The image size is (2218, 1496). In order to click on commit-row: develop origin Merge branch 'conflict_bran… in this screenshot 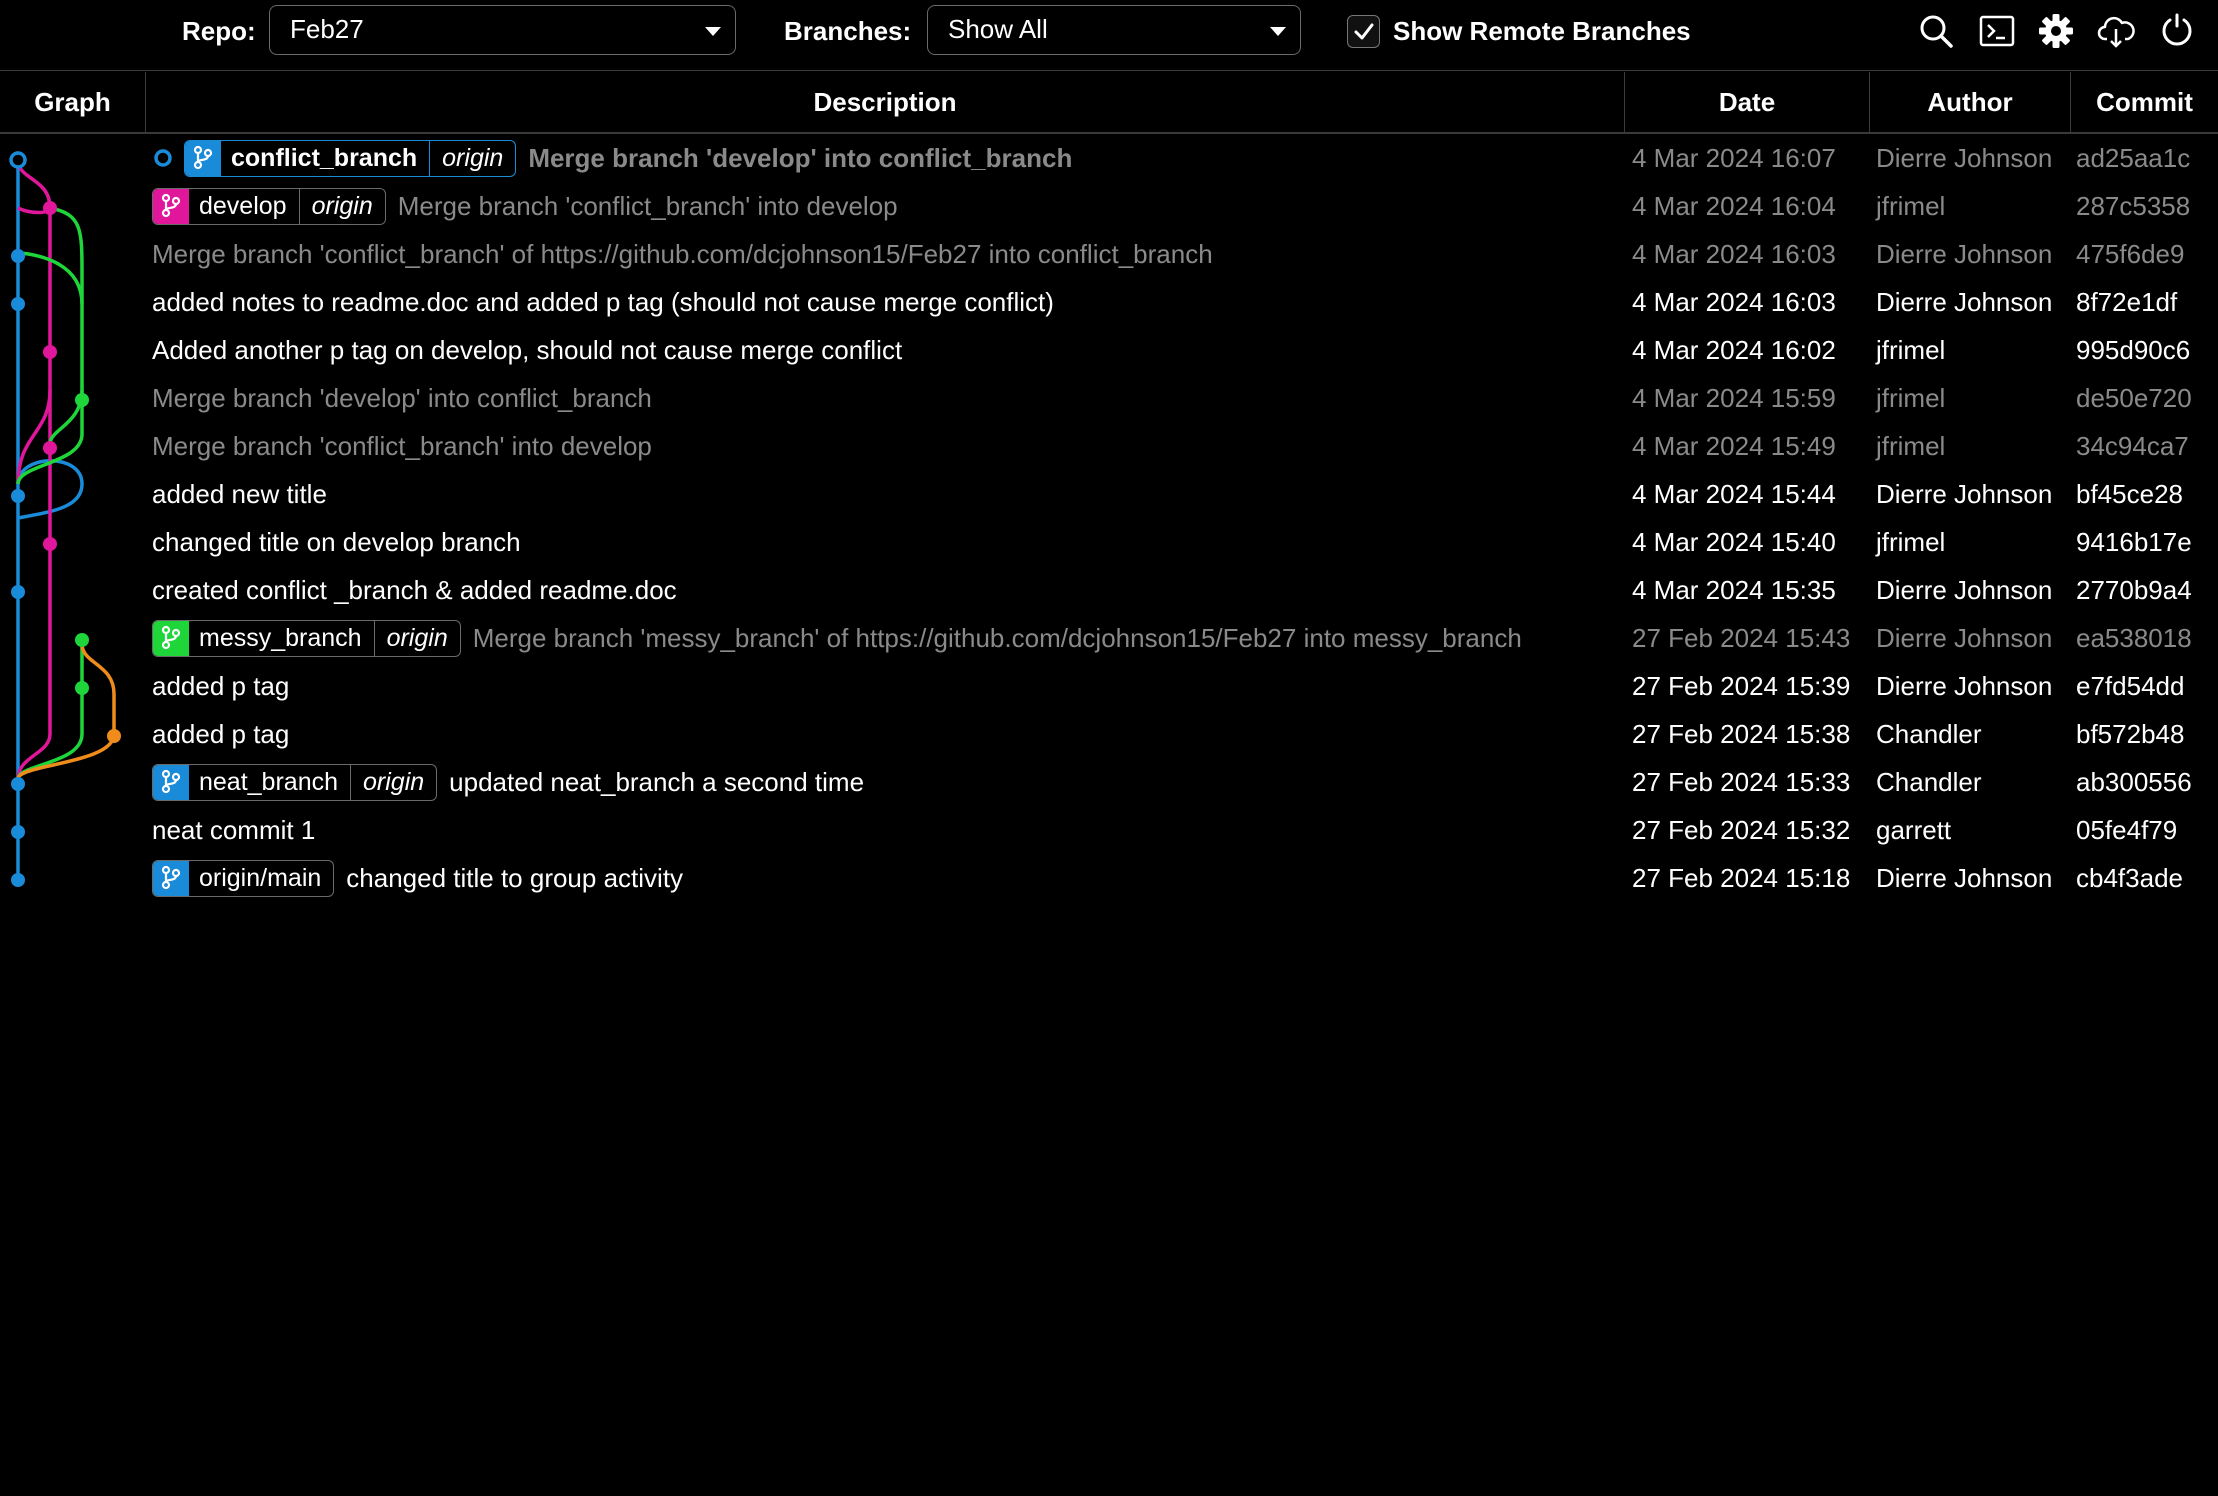, I will do `click(1109, 206)`.